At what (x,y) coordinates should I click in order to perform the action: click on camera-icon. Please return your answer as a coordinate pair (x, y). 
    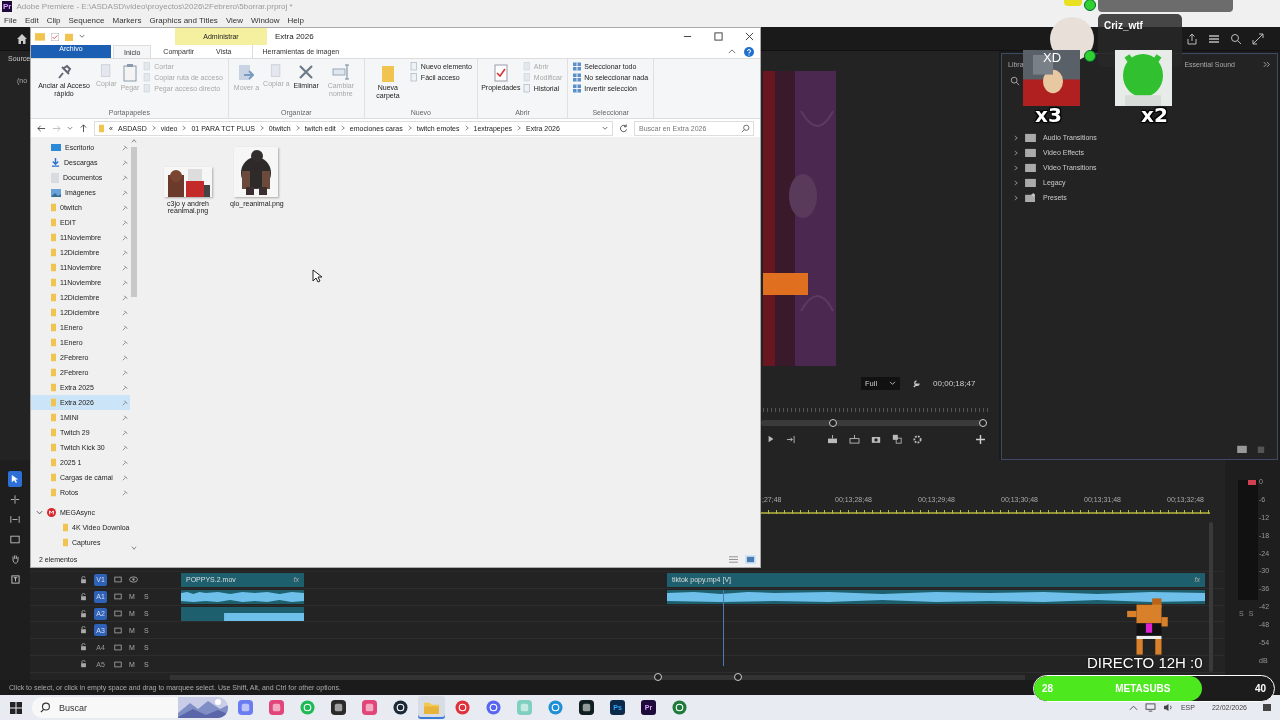
    Looking at the image, I should click on (876, 439).